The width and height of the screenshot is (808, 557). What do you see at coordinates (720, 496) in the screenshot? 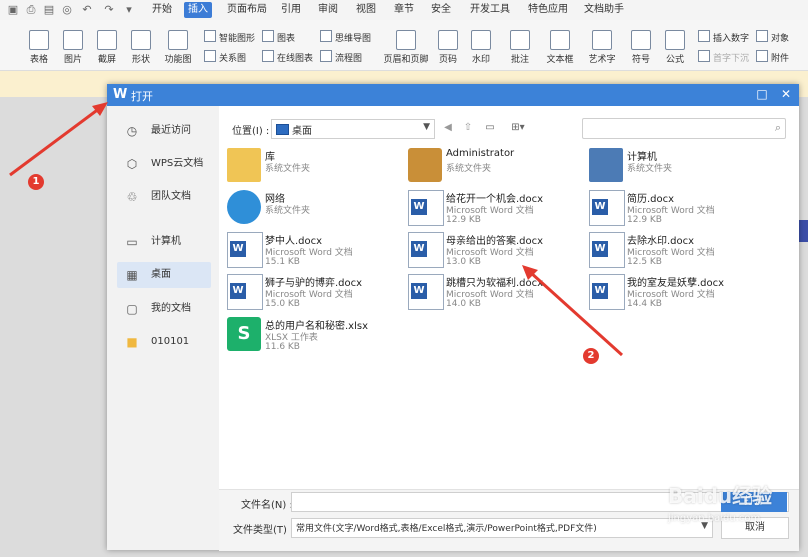
I see `watermark-main: Baidu经验` at bounding box center [720, 496].